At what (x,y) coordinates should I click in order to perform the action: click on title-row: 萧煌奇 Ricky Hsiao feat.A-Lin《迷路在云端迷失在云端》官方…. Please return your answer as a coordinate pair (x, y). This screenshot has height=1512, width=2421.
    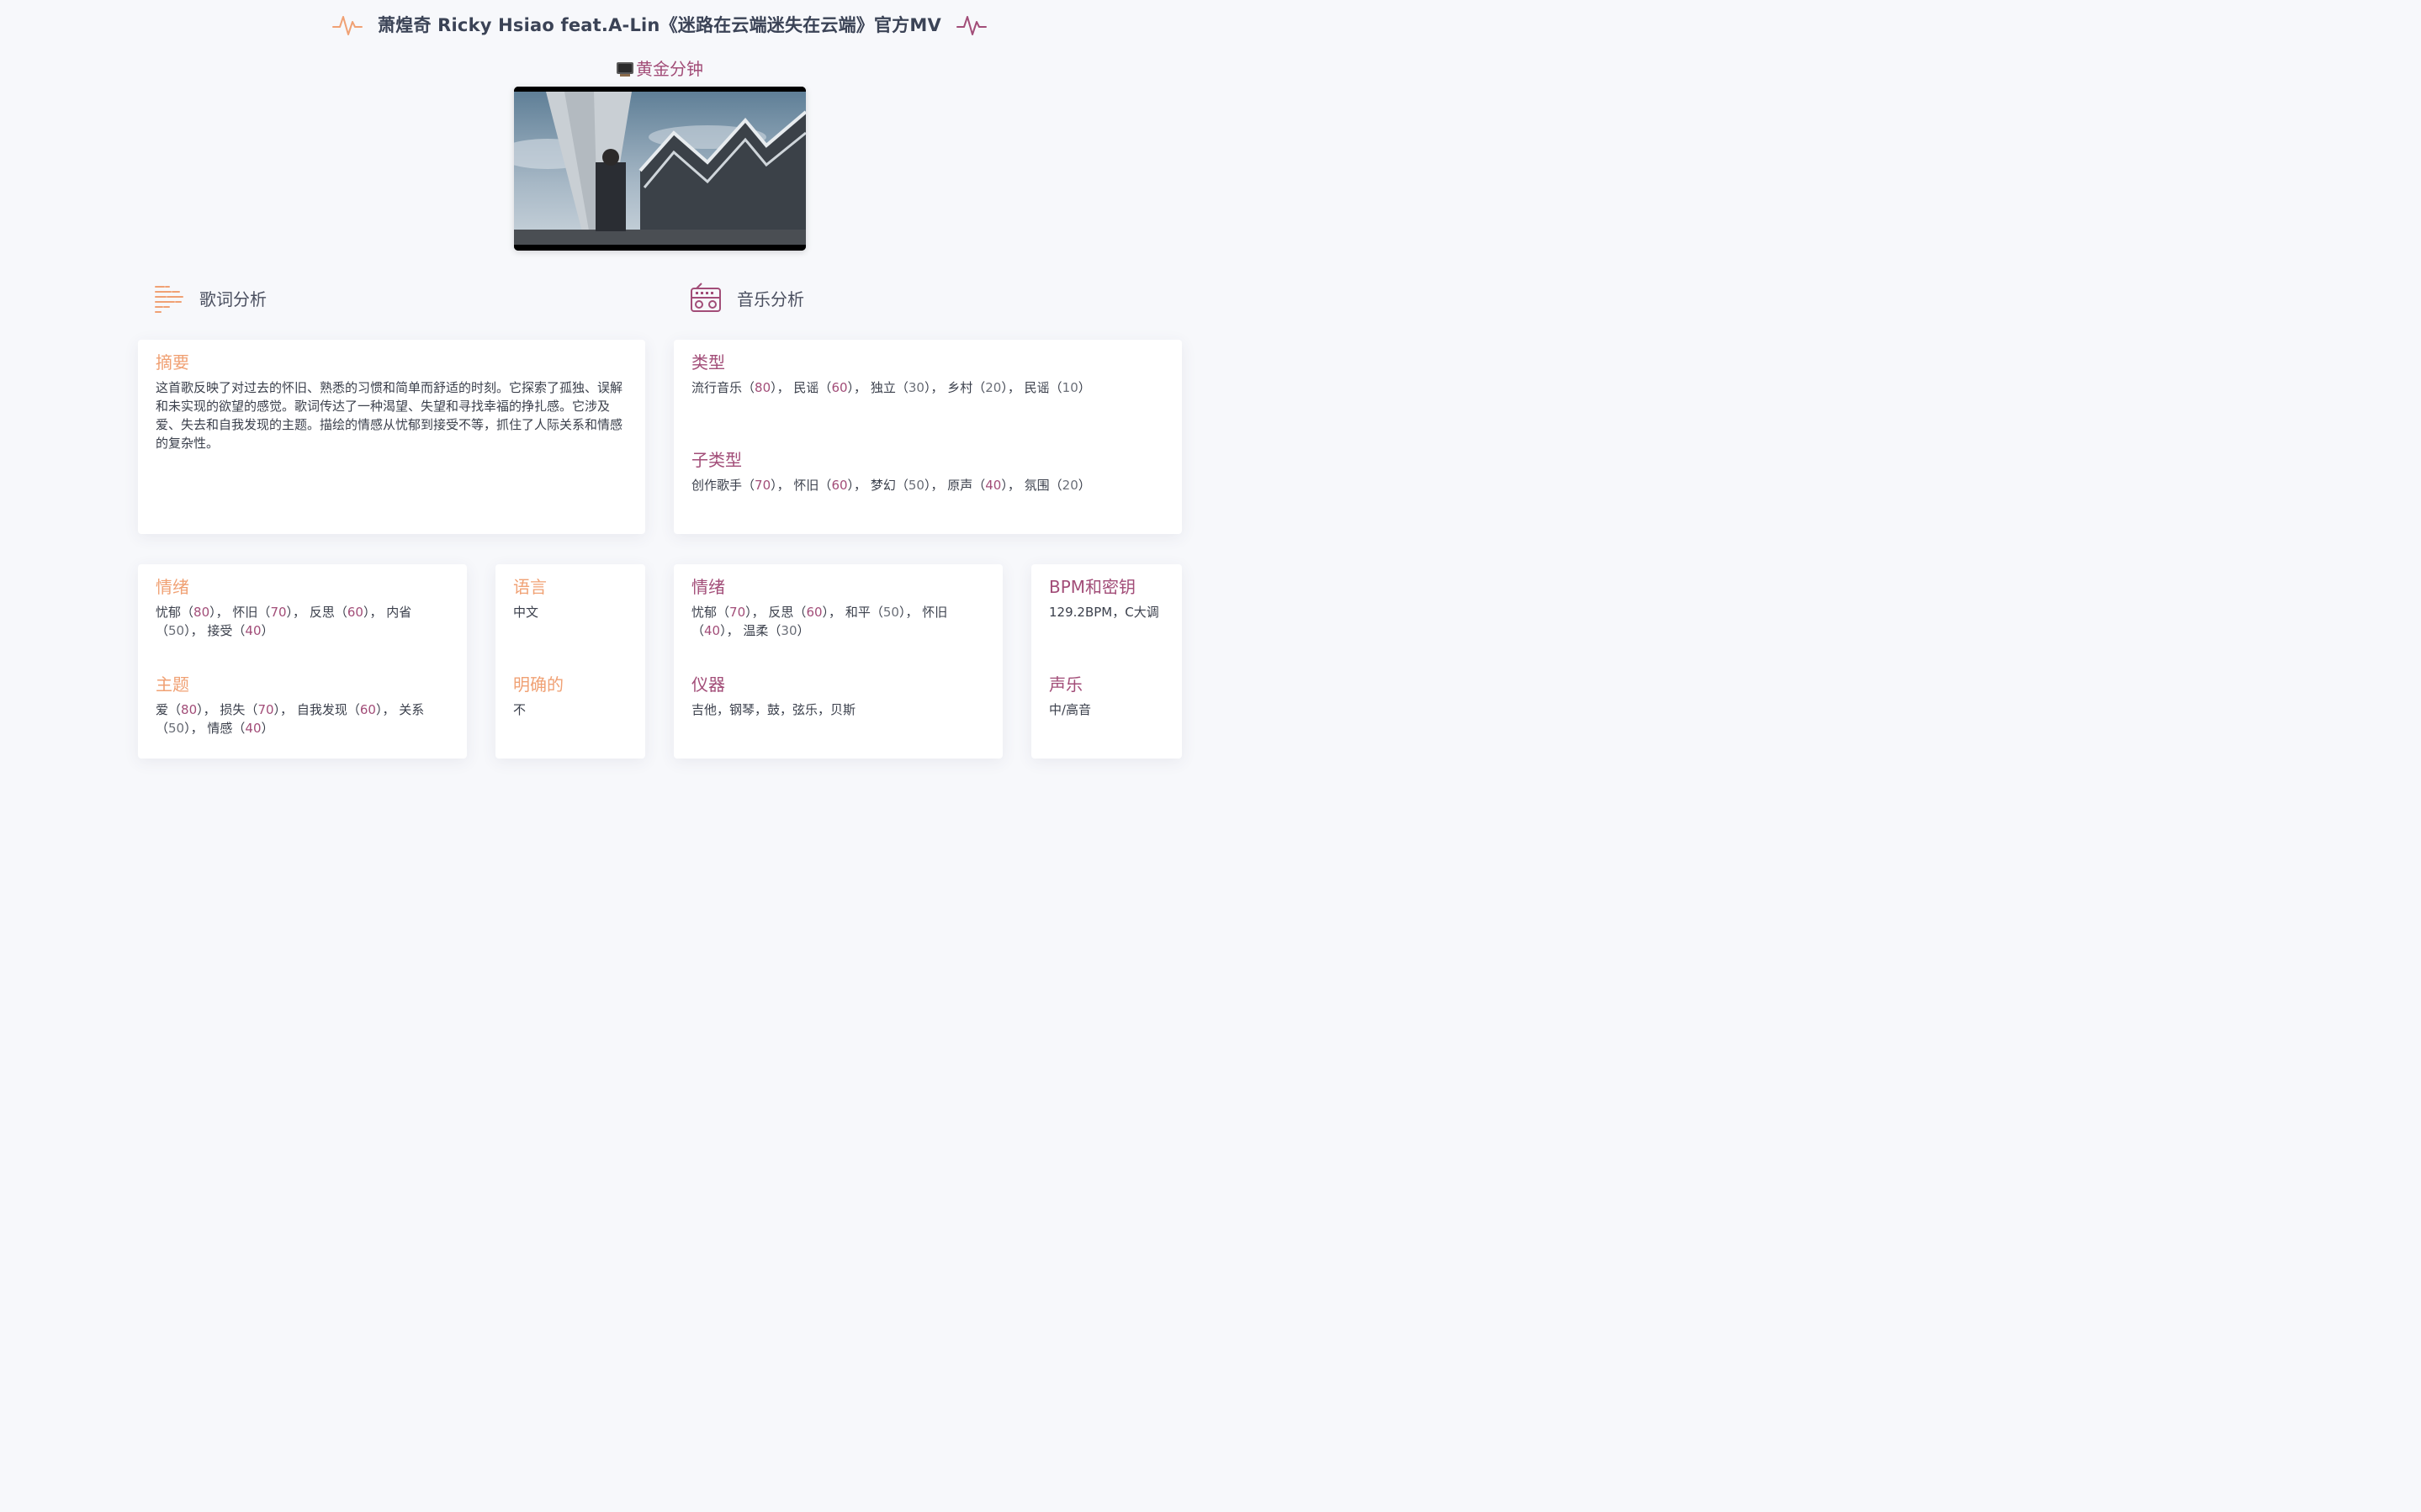
    Looking at the image, I should click on (660, 24).